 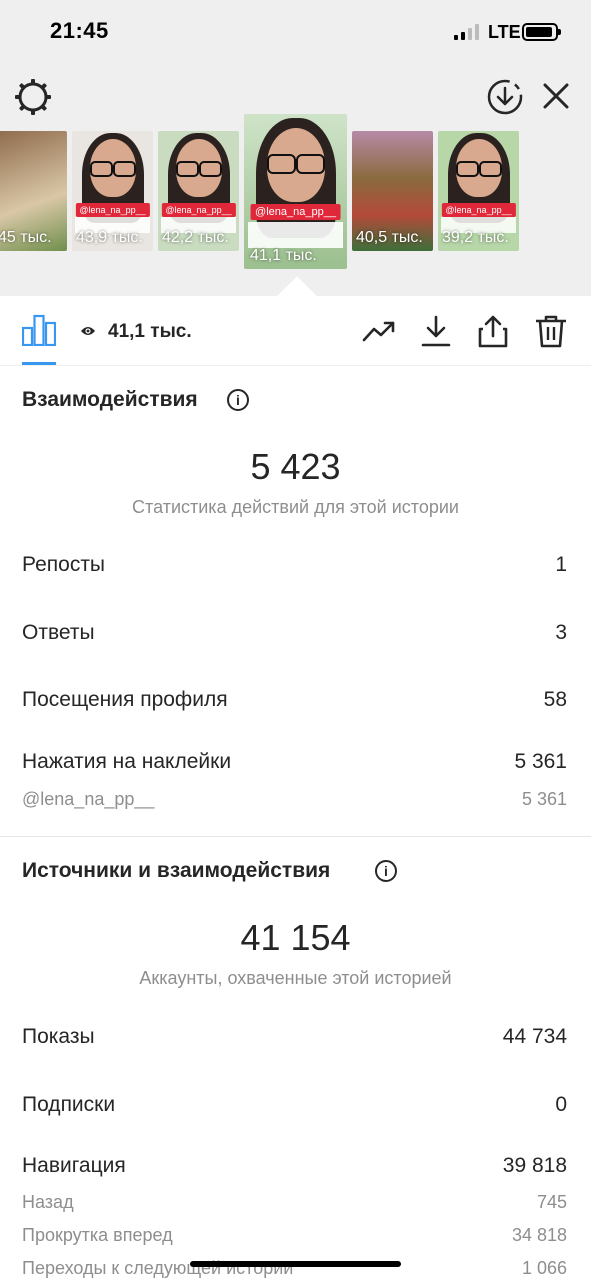 What do you see at coordinates (39, 330) in the screenshot?
I see `insights-bars-icon` at bounding box center [39, 330].